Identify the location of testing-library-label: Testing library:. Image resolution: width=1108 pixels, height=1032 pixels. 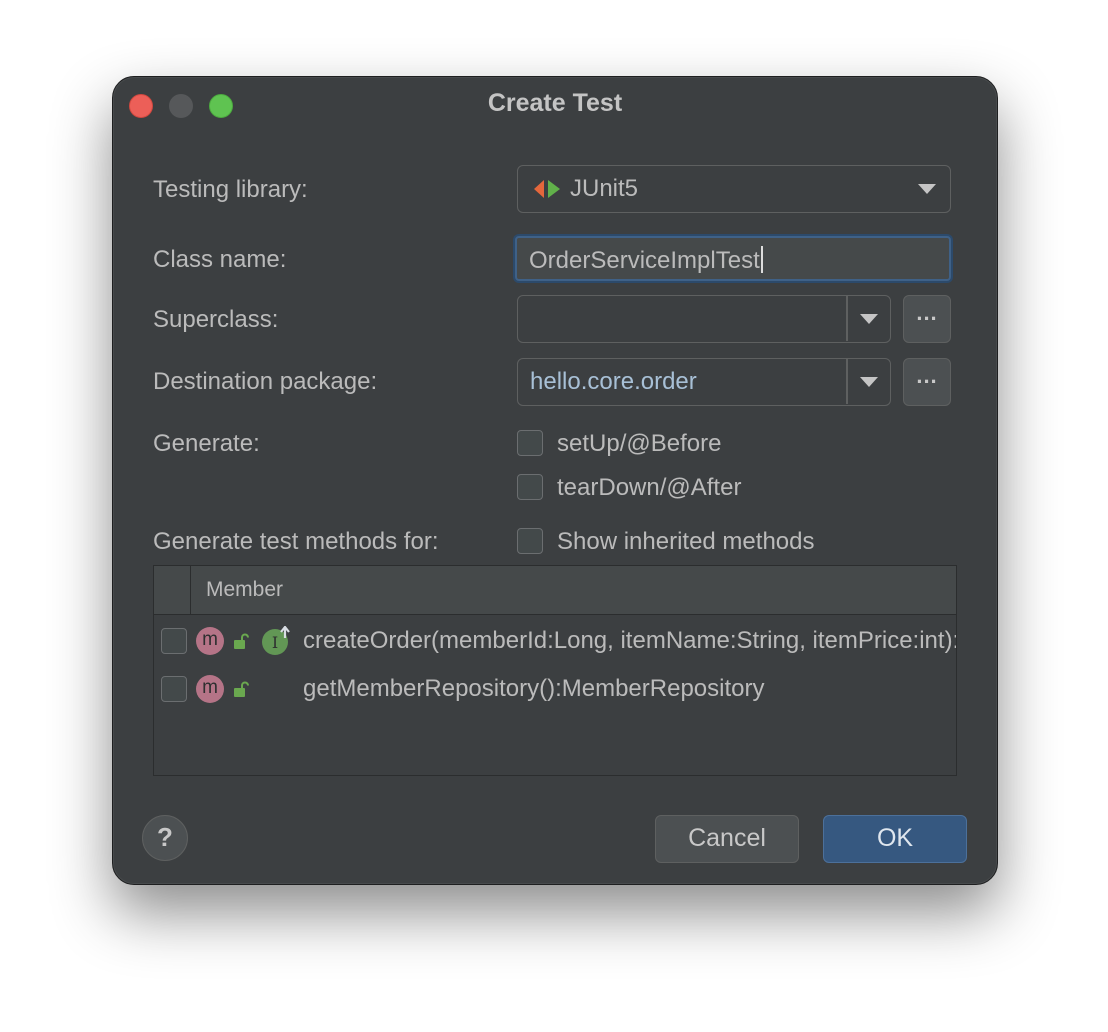
(230, 189).